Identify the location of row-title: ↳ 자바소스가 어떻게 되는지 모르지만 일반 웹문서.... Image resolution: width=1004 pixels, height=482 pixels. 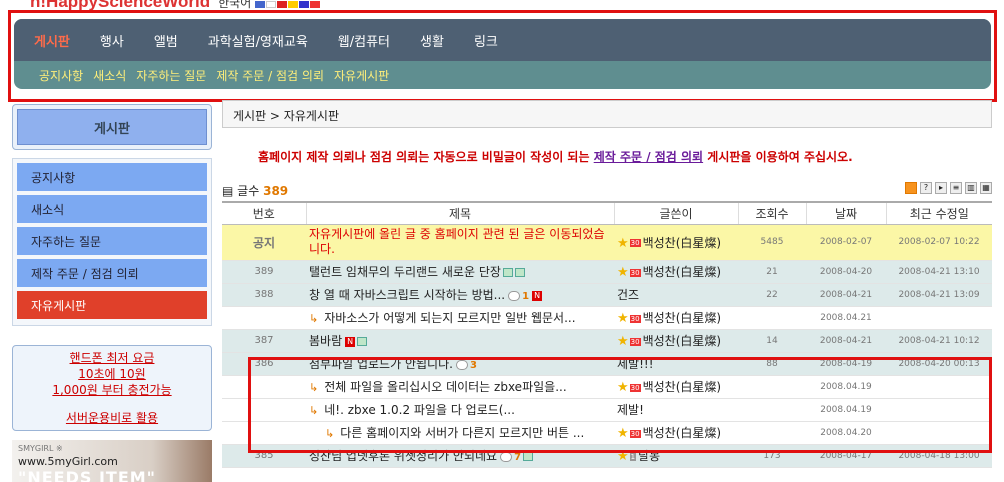
(460, 318).